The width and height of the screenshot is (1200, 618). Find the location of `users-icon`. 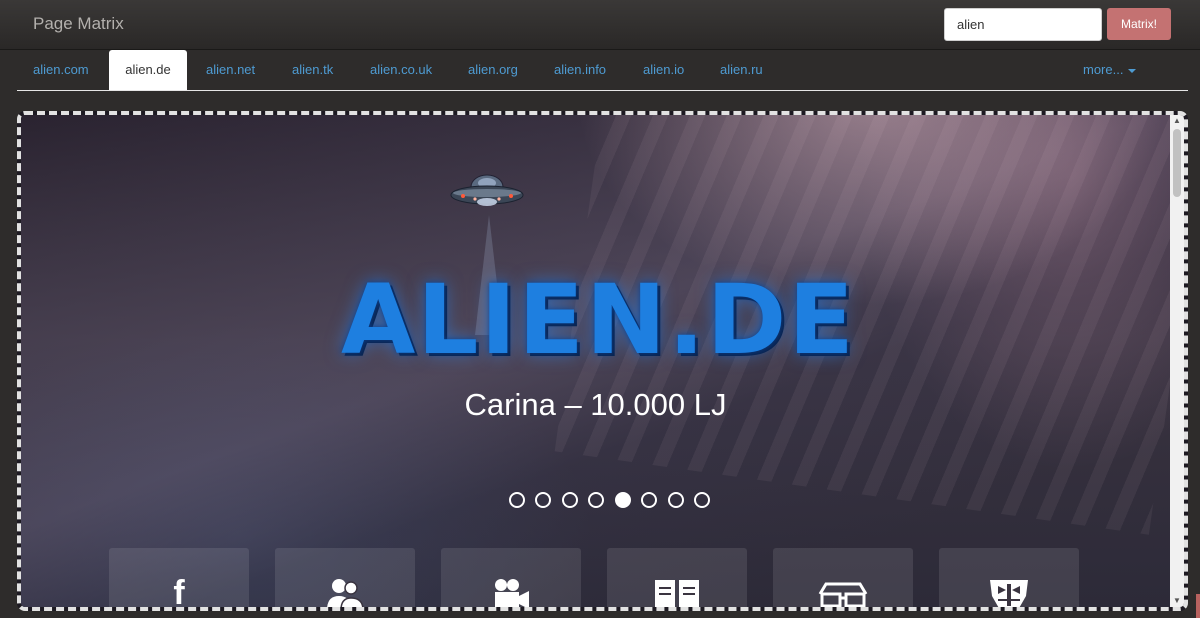

users-icon is located at coordinates (345, 593).